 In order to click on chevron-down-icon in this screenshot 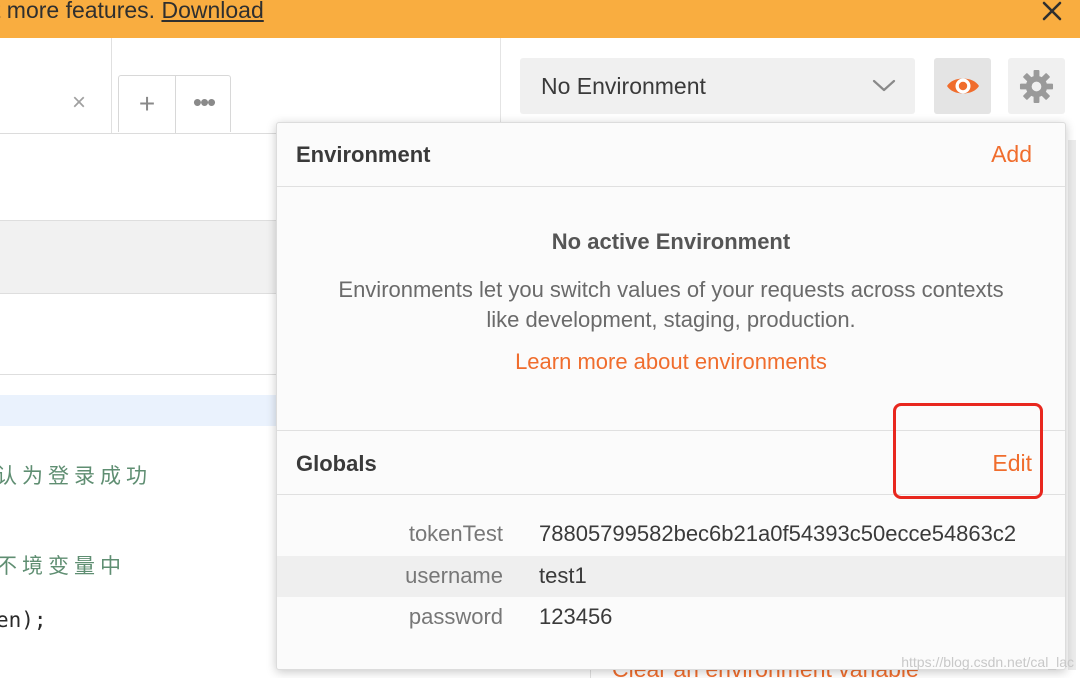, I will do `click(884, 85)`.